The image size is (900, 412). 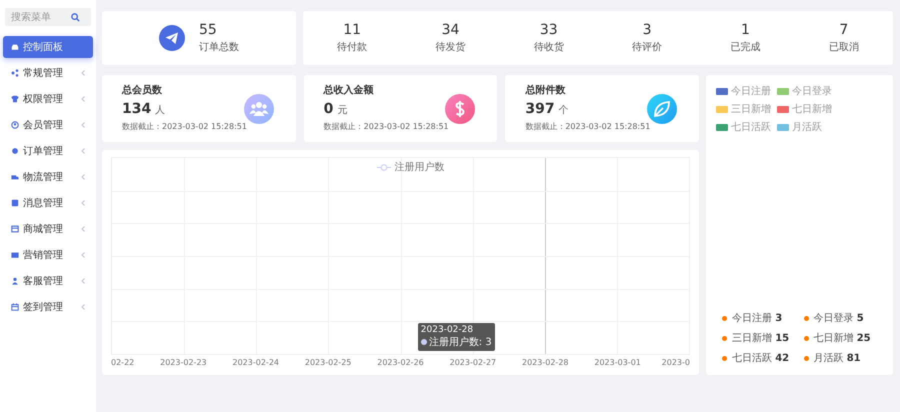 I want to click on menu-item: 商城管理, so click(x=48, y=229).